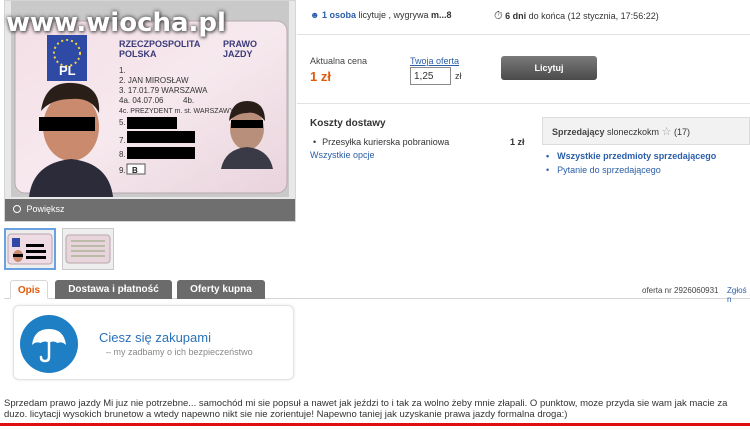  I want to click on seller-name: sloneczkokm, so click(632, 132).